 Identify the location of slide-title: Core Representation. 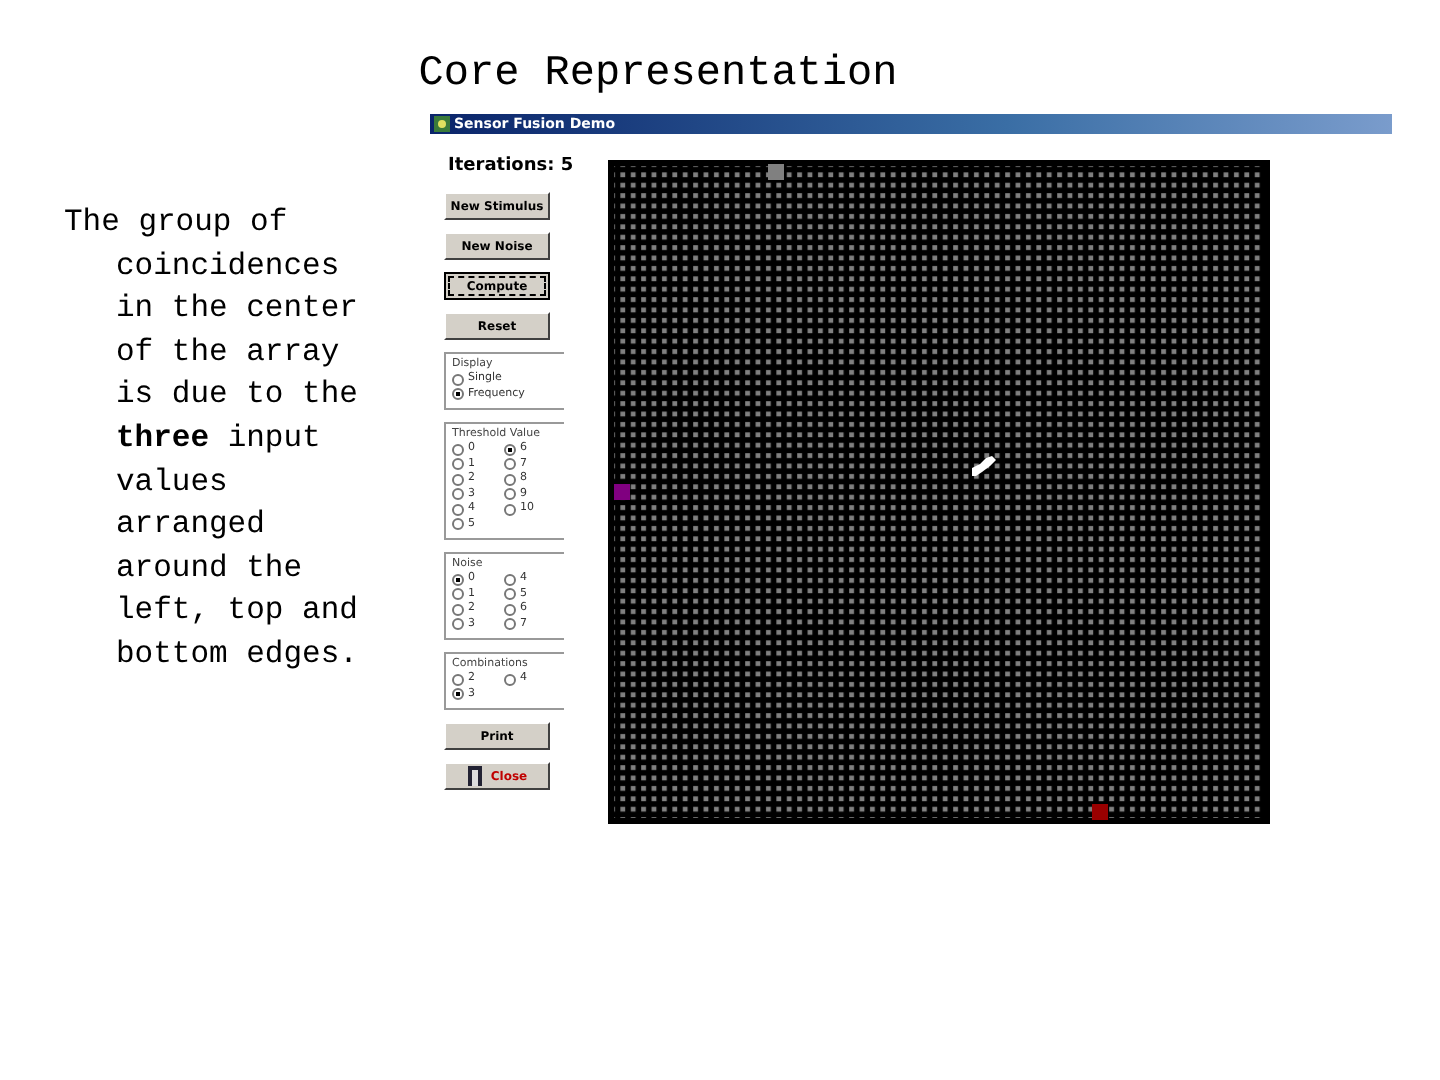
(658, 75).